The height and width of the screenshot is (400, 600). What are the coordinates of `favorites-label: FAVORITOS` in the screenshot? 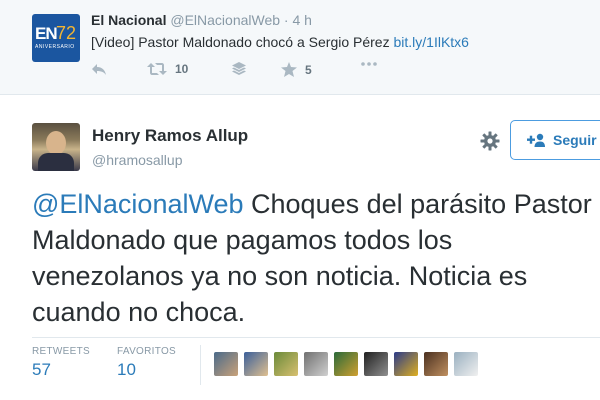 It's located at (147, 351).